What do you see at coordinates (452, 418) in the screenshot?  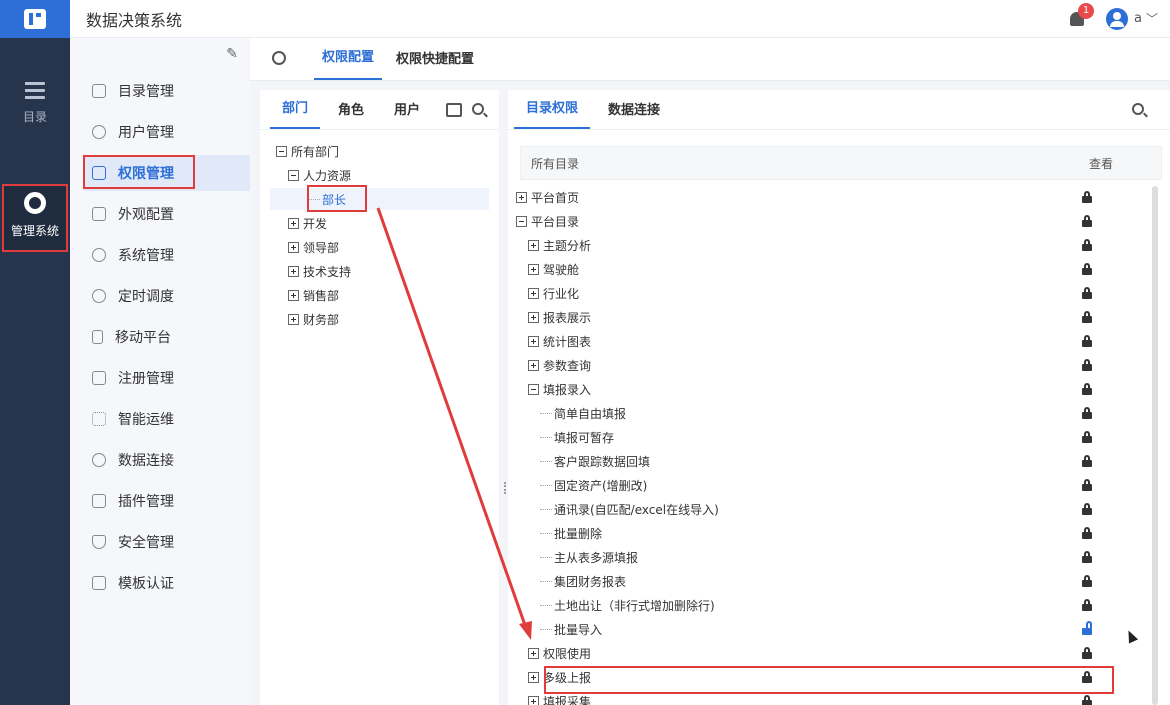 I see `arrow-line` at bounding box center [452, 418].